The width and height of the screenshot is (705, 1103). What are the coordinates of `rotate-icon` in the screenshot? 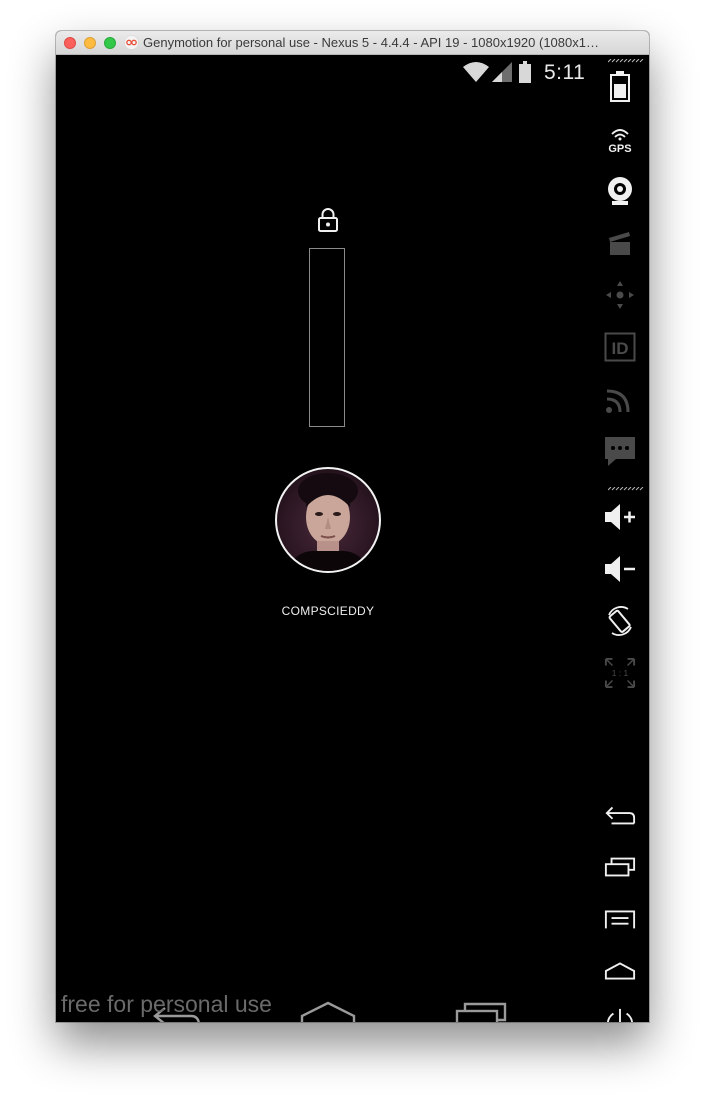 It's located at (620, 621).